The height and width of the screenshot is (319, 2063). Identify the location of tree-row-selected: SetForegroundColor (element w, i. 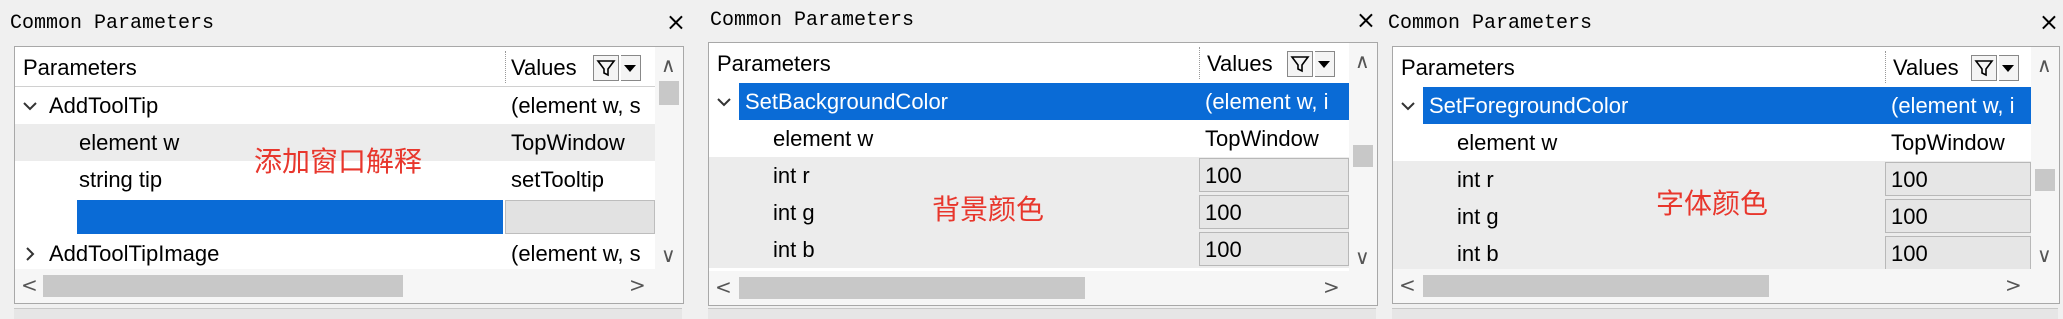
(1712, 105).